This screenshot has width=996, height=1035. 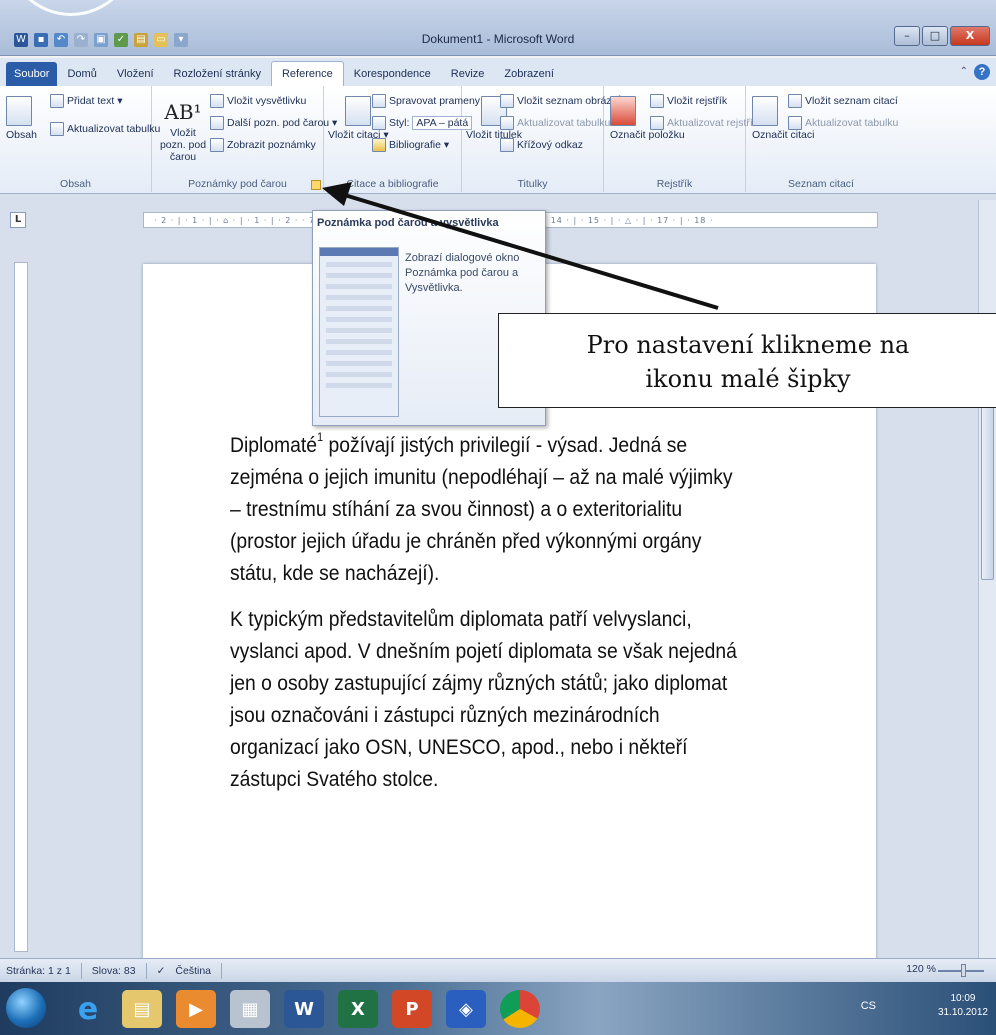 I want to click on update-figures-table-button: Aktualizovat tabulku, so click(x=555, y=123).